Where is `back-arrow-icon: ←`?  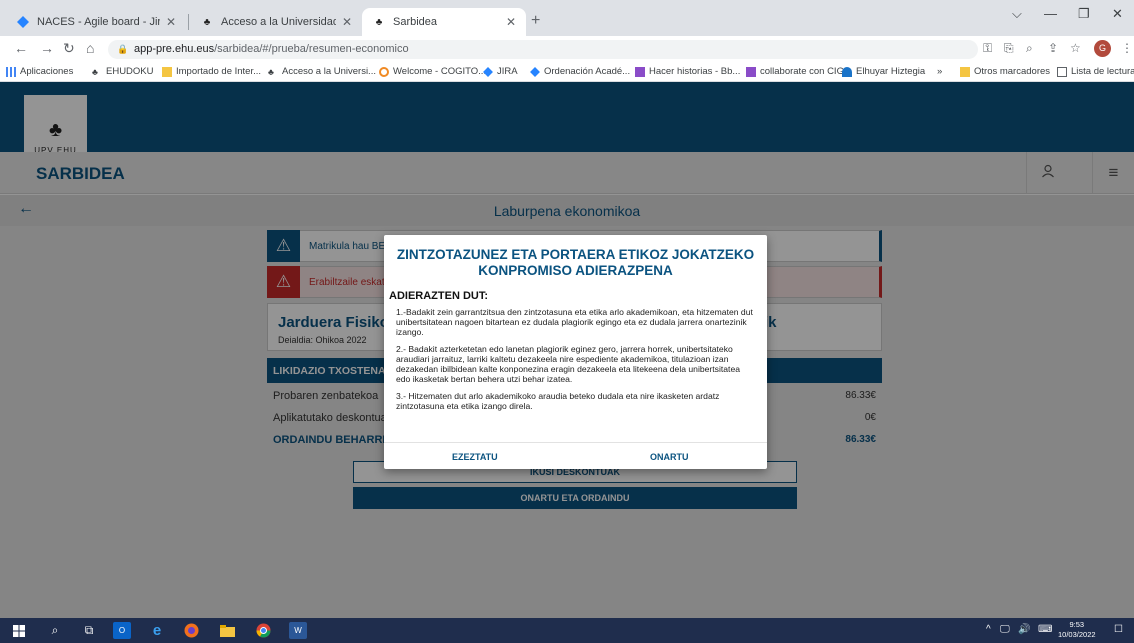 back-arrow-icon: ← is located at coordinates (21, 48).